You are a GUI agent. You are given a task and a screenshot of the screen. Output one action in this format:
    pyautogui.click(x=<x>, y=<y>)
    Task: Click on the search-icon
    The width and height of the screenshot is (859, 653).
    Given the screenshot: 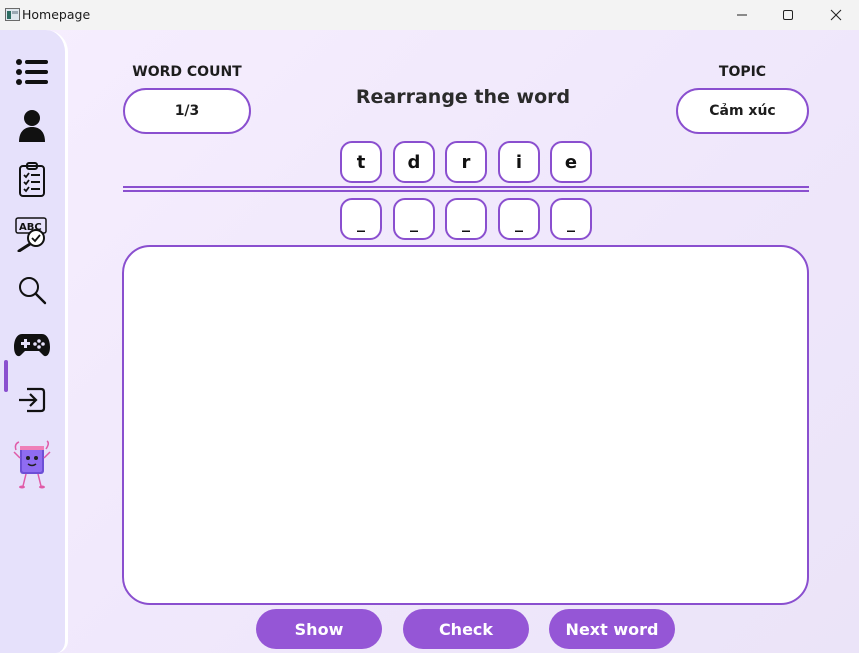 What is the action you would take?
    pyautogui.click(x=33, y=291)
    